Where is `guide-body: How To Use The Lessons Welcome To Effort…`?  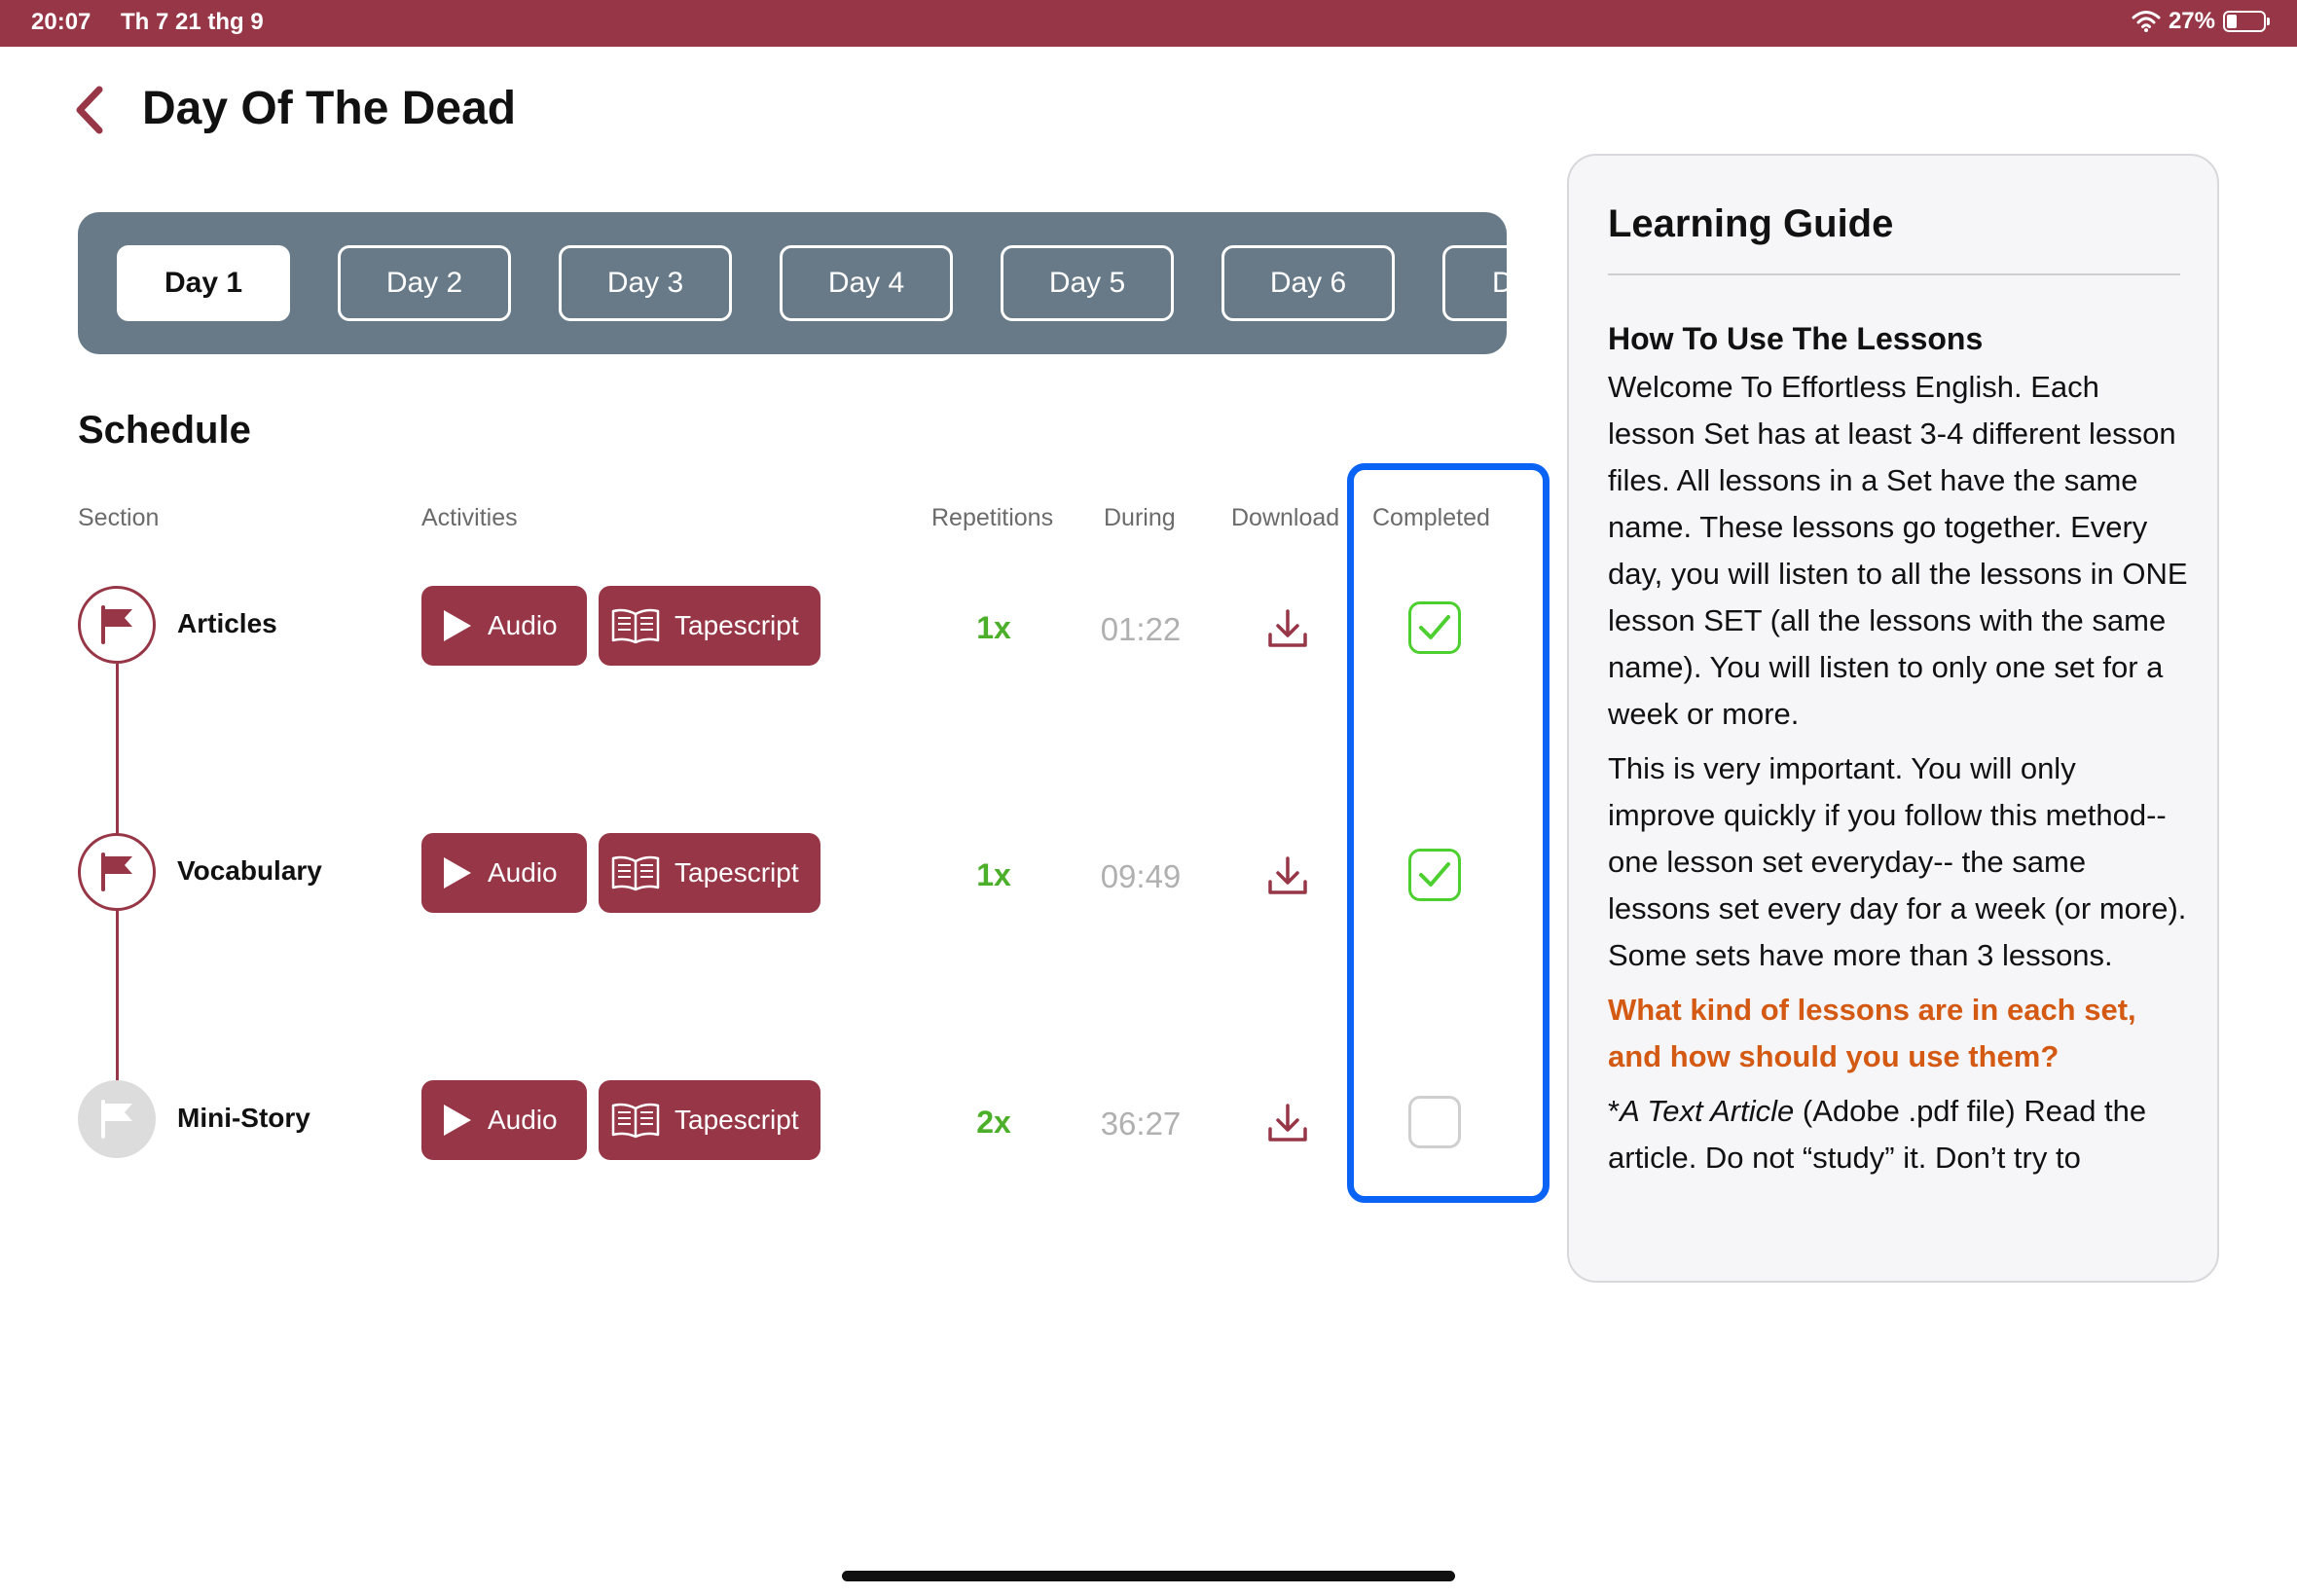 guide-body: How To Use The Lessons Welcome To Effort… is located at coordinates (1898, 752).